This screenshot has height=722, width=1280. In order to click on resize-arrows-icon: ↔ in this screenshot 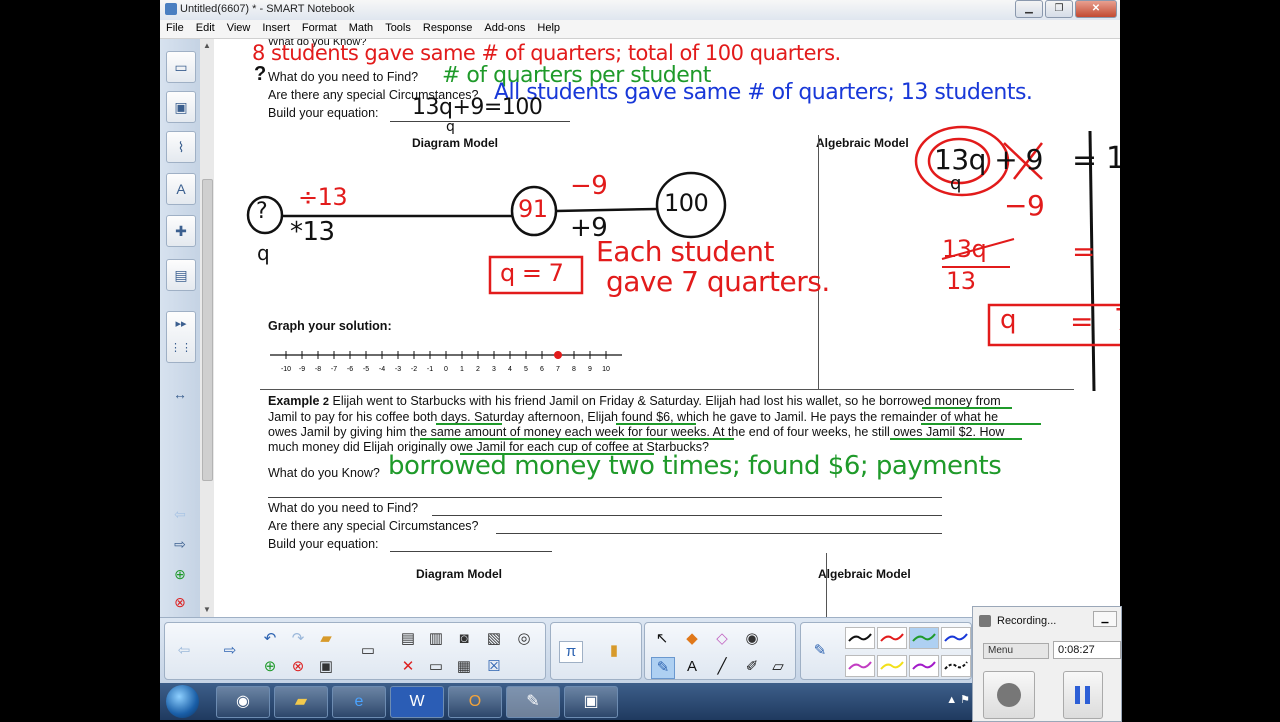, I will do `click(180, 394)`.